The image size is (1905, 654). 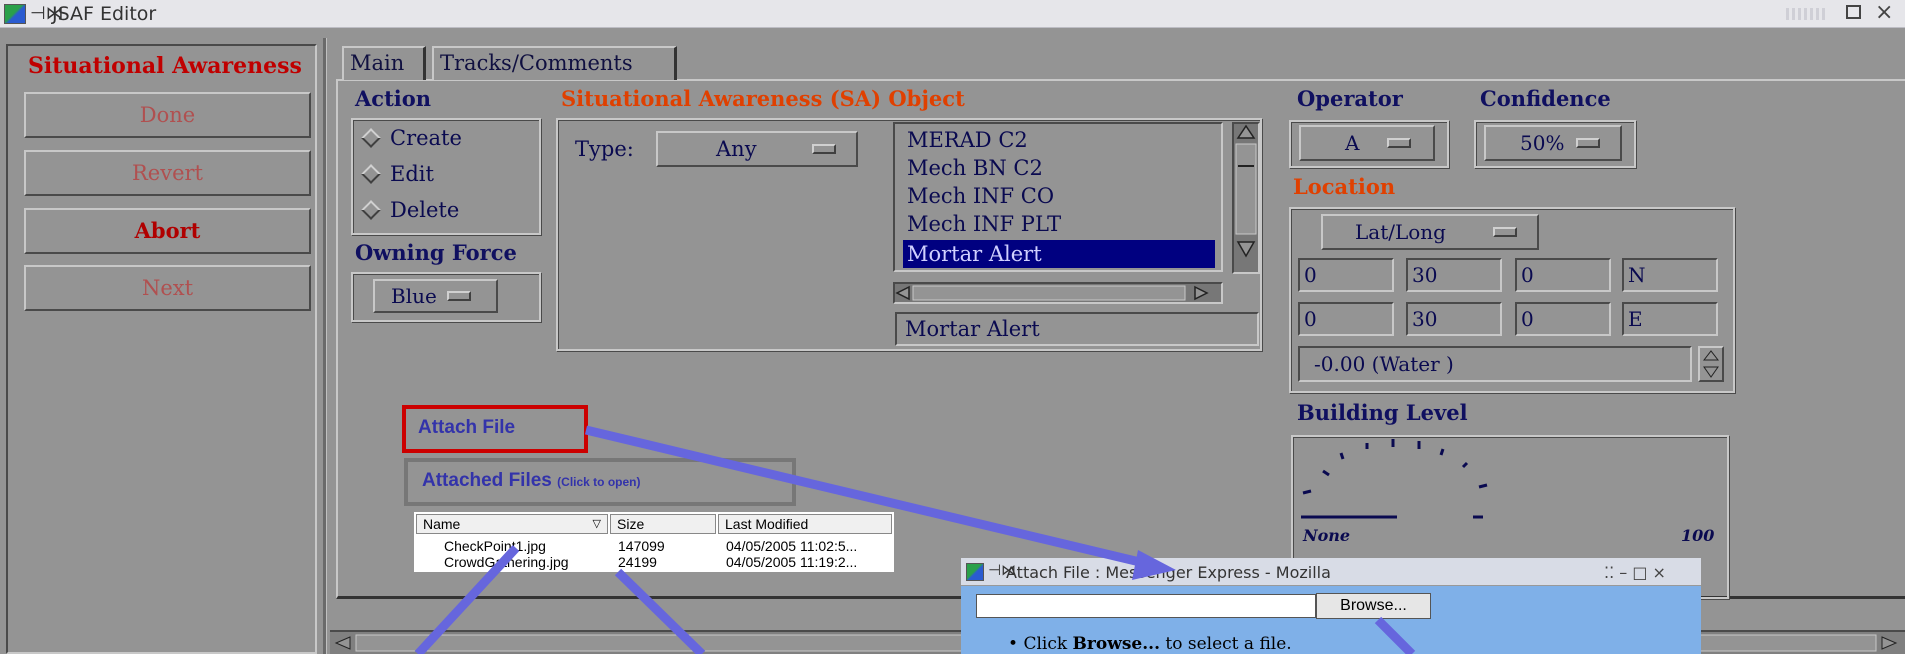 I want to click on attached-files-label: Attached Files, so click(x=487, y=480).